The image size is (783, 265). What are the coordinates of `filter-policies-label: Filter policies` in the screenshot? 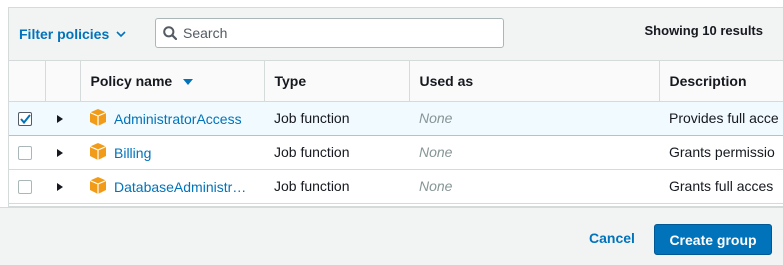 It's located at (64, 34).